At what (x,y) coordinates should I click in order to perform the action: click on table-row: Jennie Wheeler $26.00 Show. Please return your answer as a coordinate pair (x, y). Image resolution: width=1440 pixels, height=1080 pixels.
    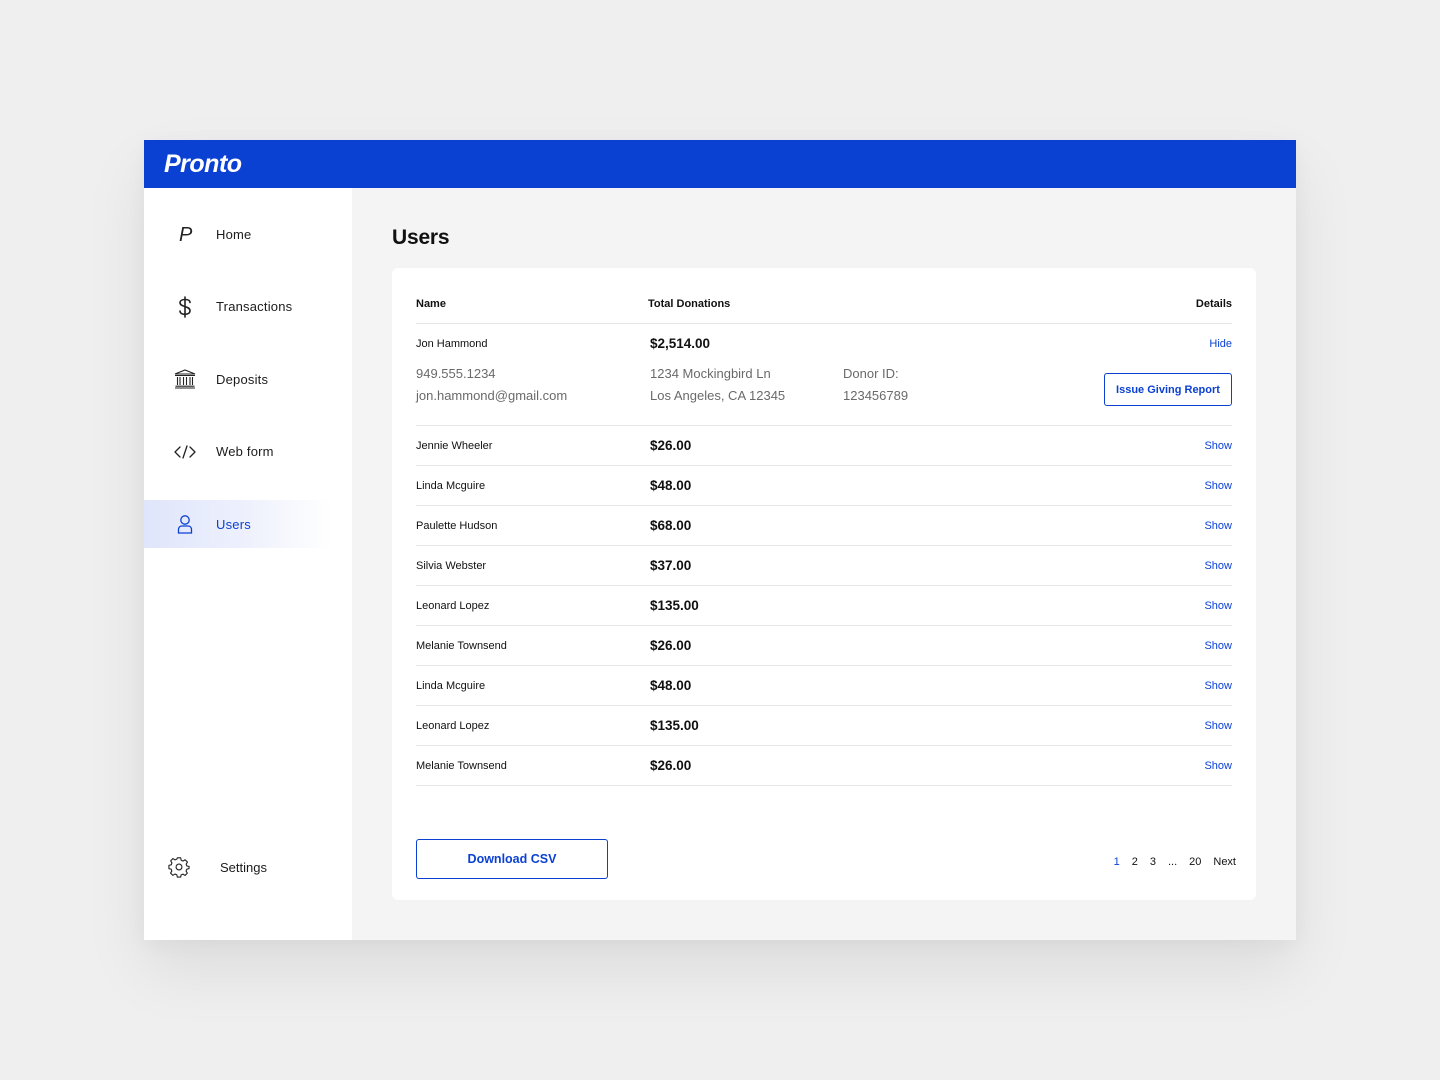
    Looking at the image, I should click on (824, 446).